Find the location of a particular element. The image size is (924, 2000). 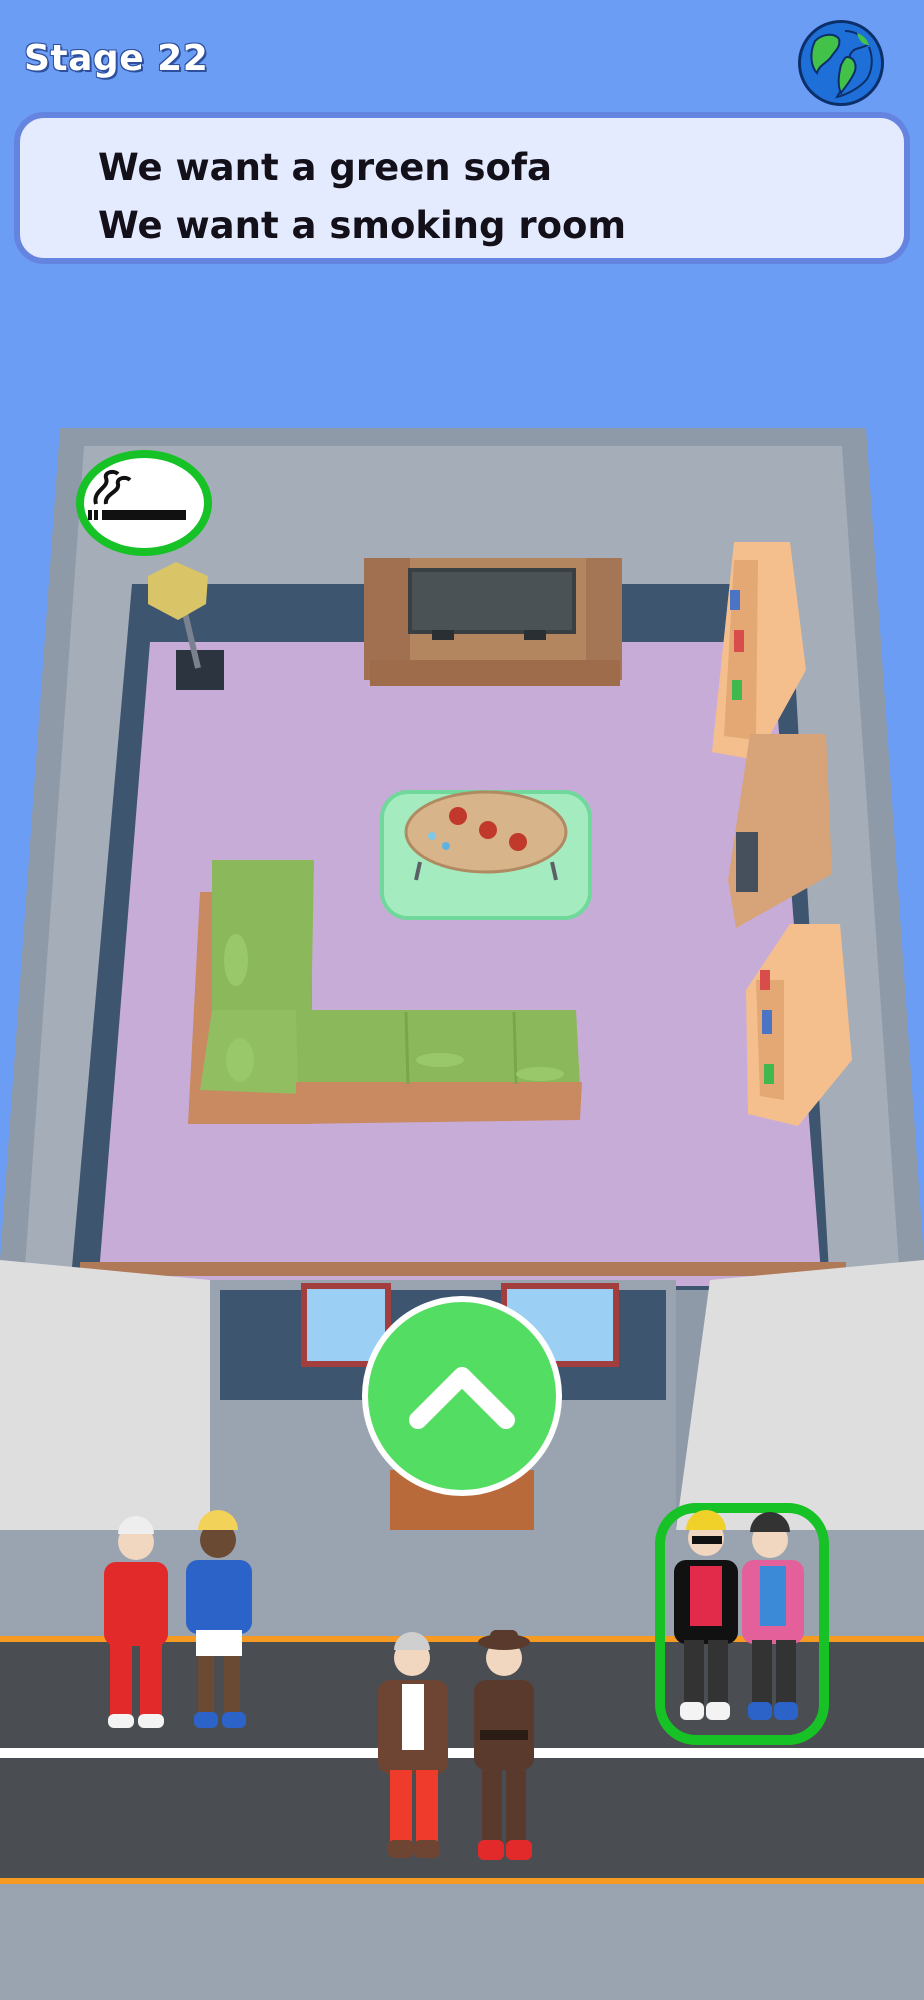

lamp-base is located at coordinates (200, 670).